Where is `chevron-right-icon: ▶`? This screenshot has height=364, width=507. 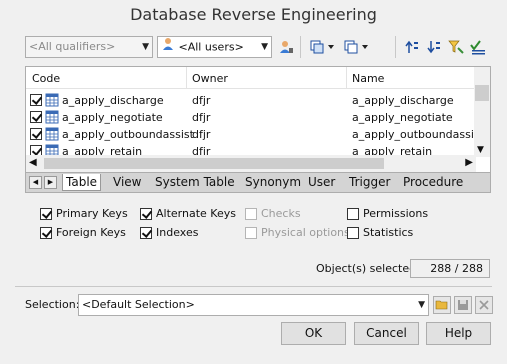
chevron-right-icon: ▶ is located at coordinates (469, 162).